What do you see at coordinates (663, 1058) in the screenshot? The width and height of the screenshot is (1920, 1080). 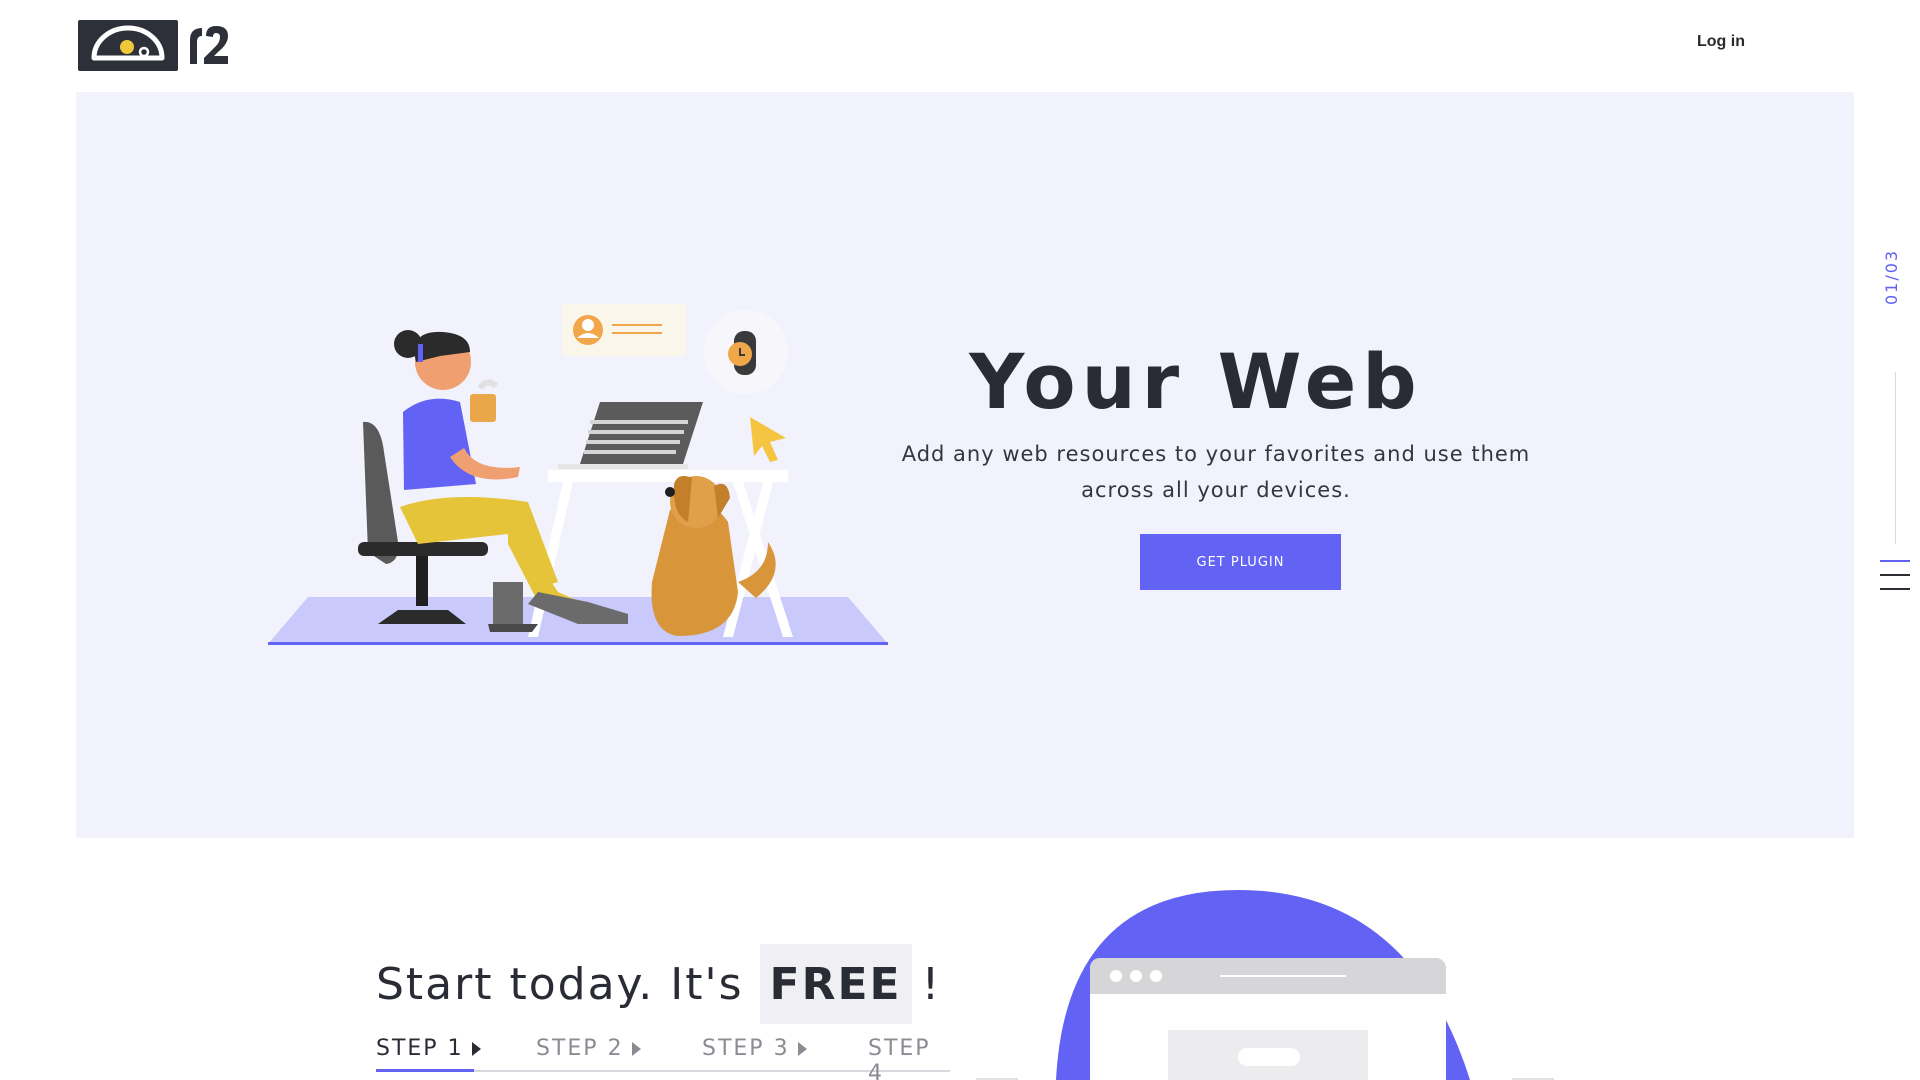 I see `steps-tabs: STEP 1 STEP 2 STEP 3 STEP 4` at bounding box center [663, 1058].